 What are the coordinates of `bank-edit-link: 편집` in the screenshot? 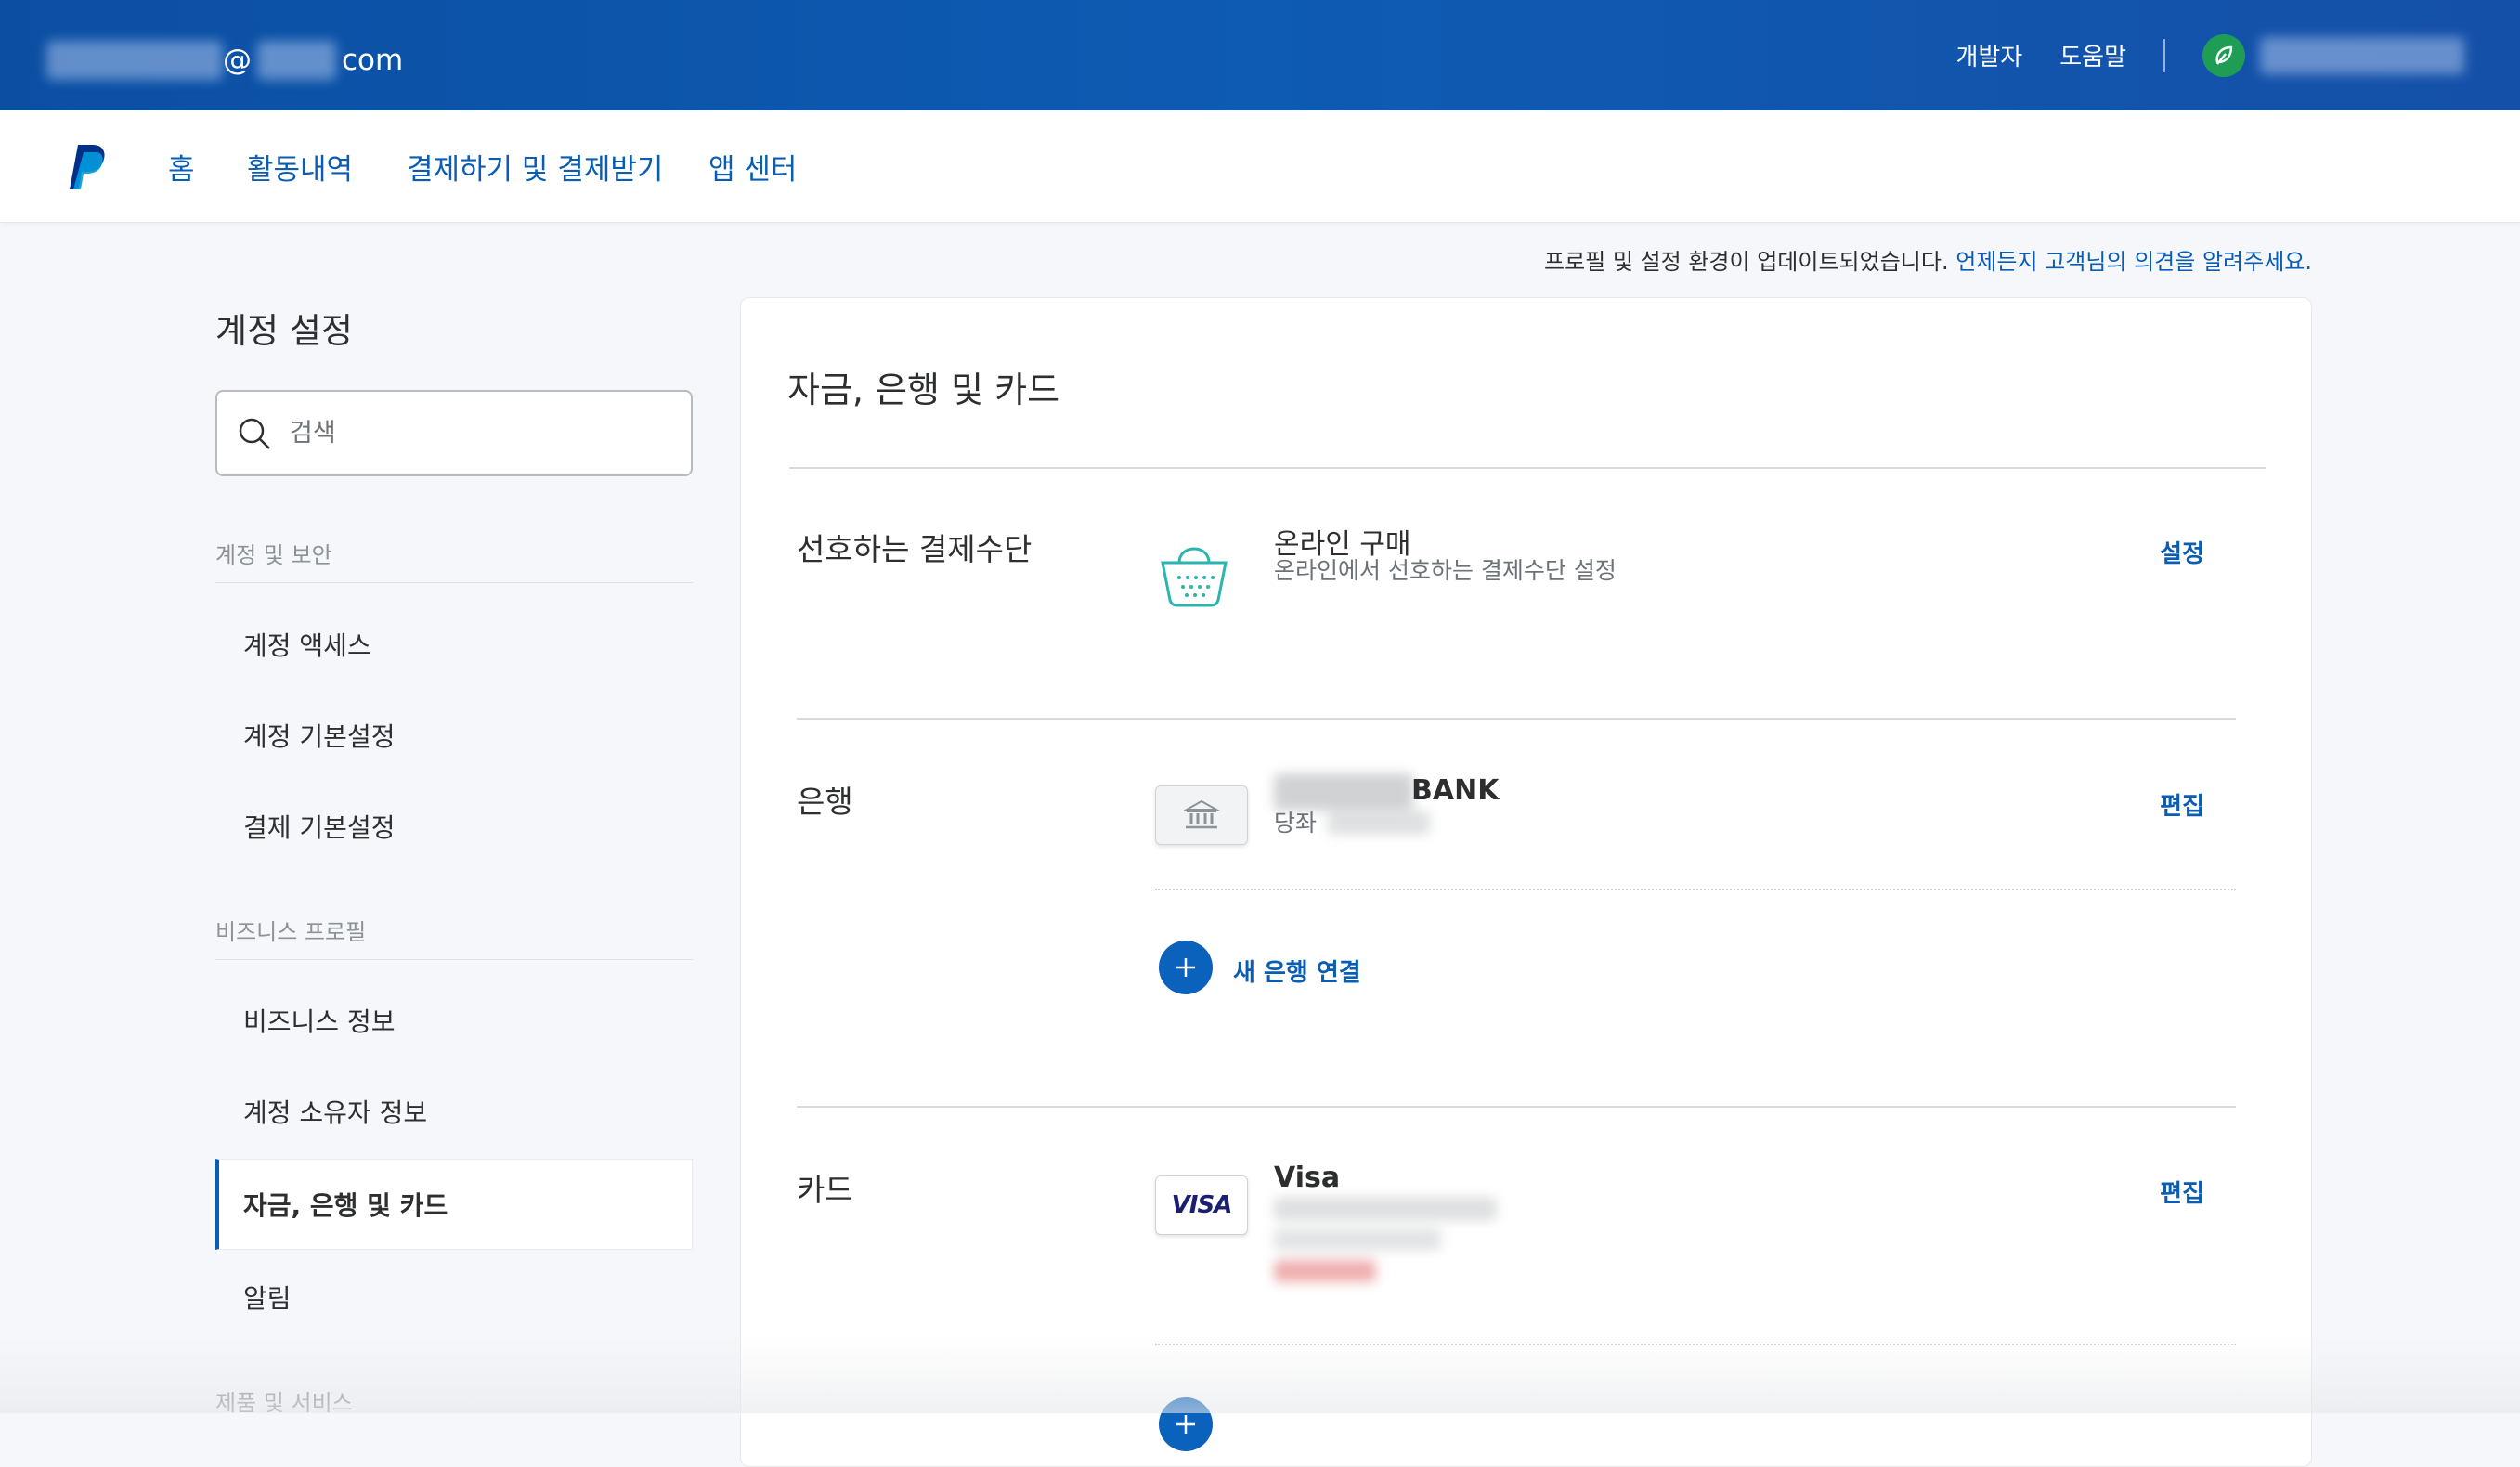 It's located at (2182, 804).